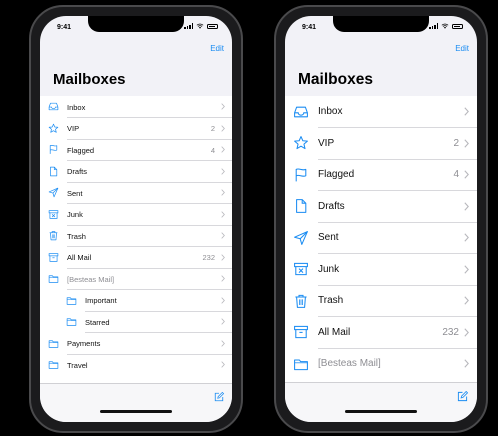  What do you see at coordinates (136, 322) in the screenshot?
I see `mailbox-row: Starred` at bounding box center [136, 322].